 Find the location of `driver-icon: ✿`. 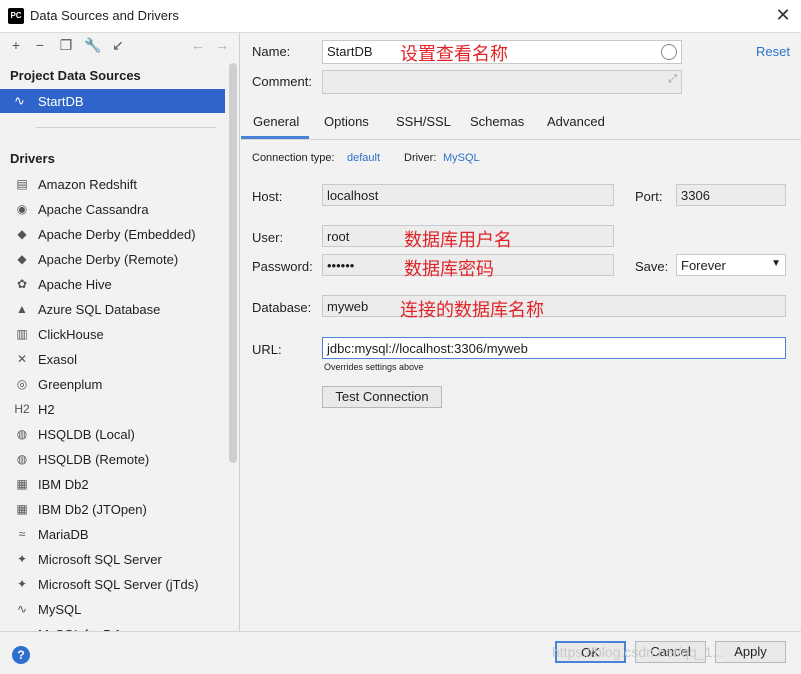

driver-icon: ✿ is located at coordinates (22, 284).